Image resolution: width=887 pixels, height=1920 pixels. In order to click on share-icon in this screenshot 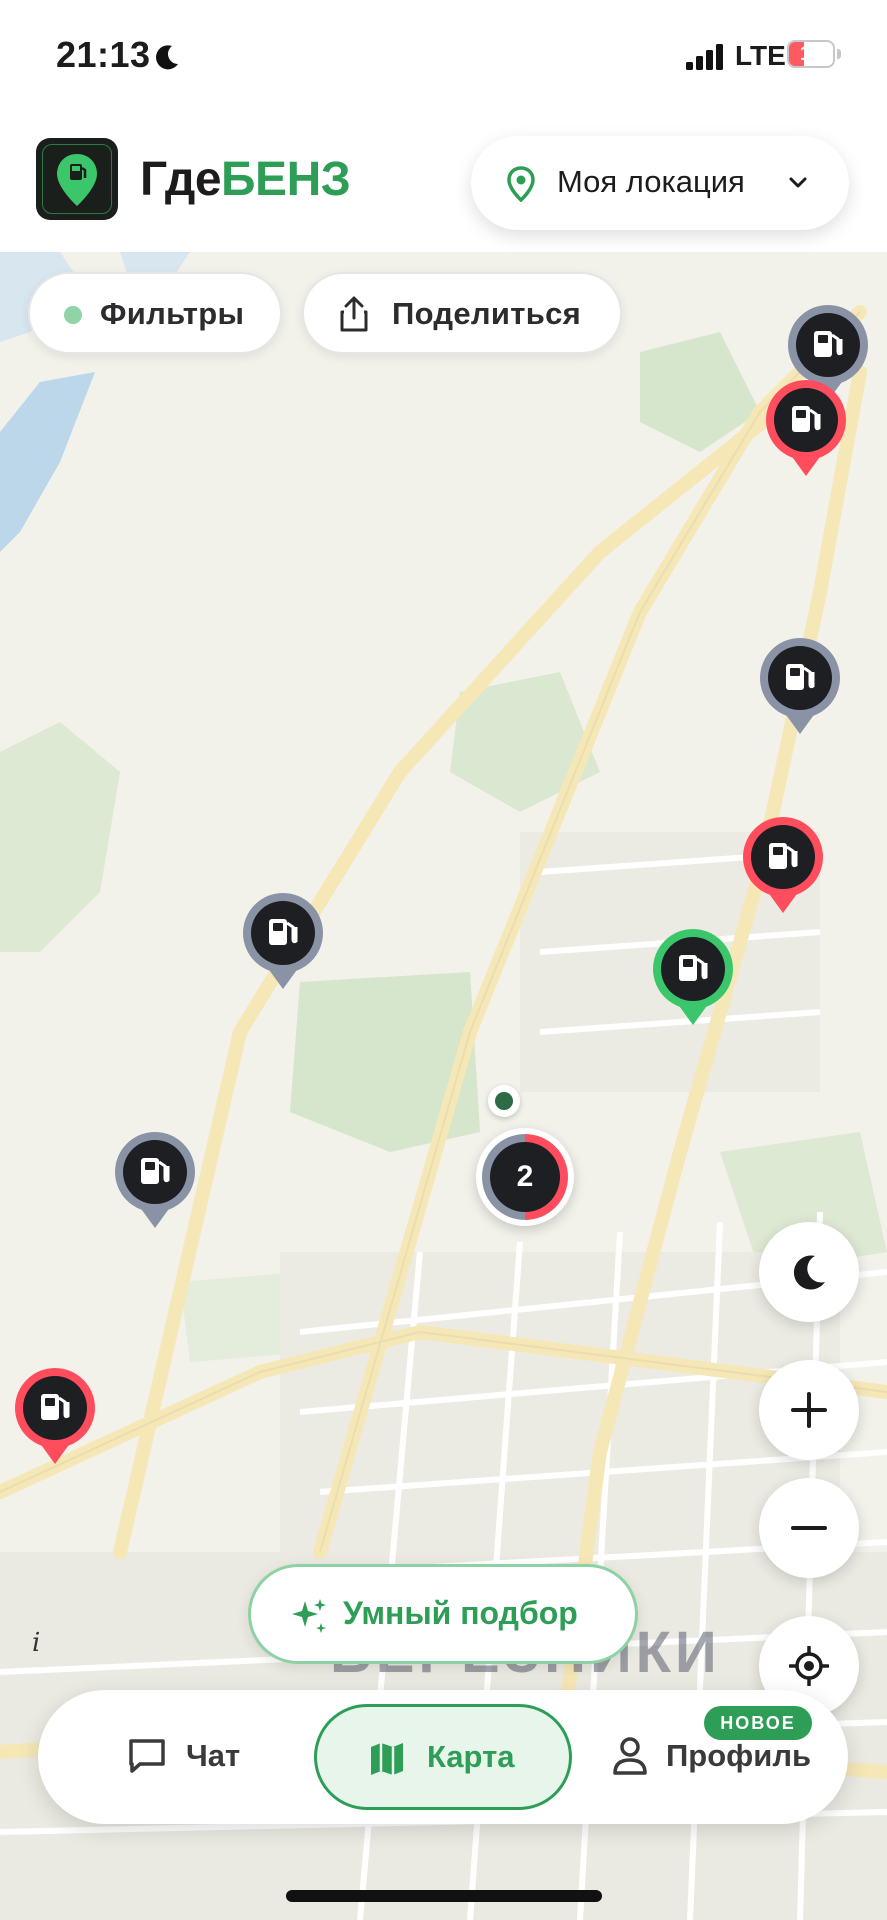, I will do `click(354, 314)`.